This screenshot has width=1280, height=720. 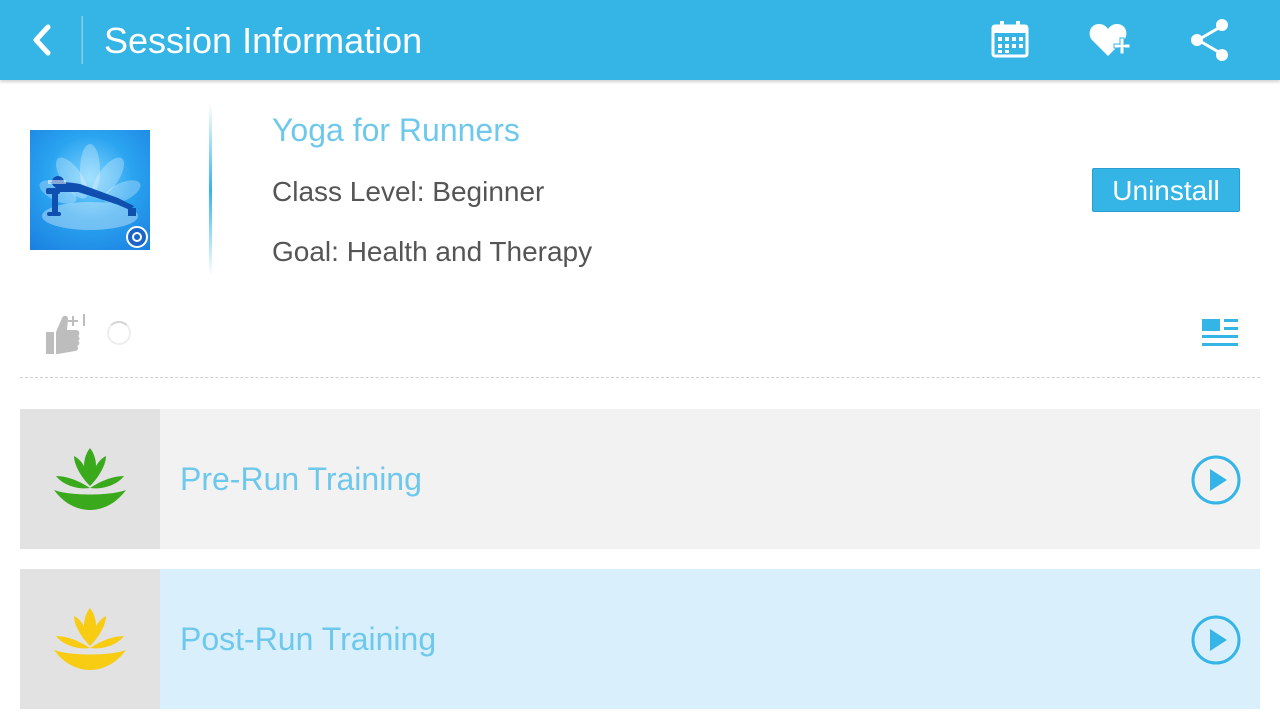 I want to click on chevron-left-icon, so click(x=42, y=40).